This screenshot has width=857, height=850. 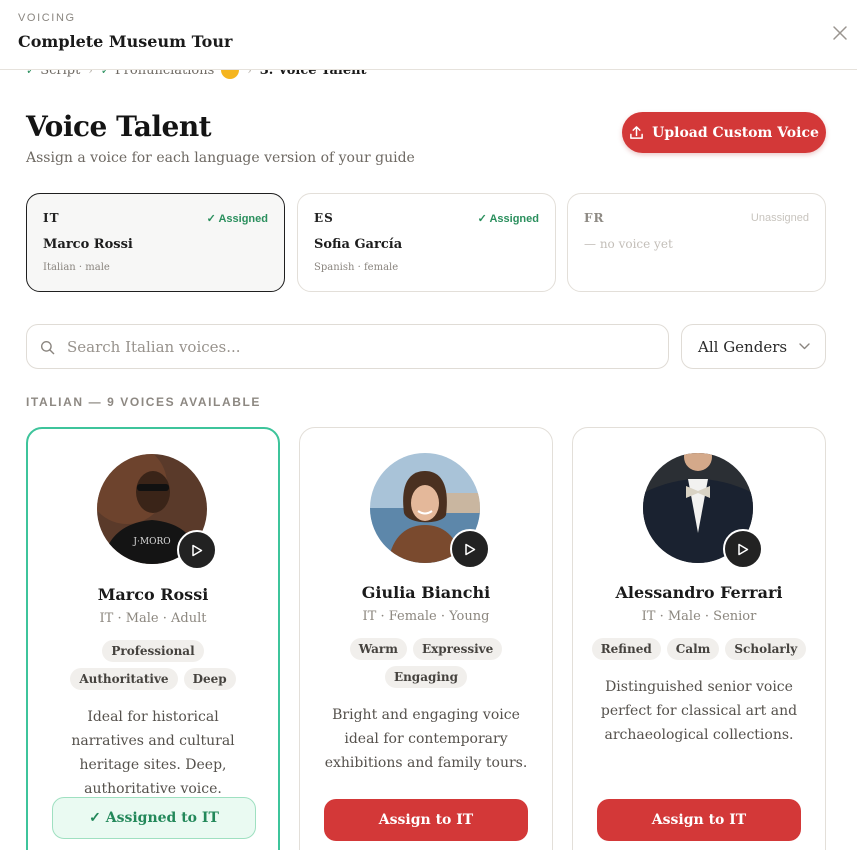 What do you see at coordinates (699, 592) in the screenshot?
I see `voice-name: Alessandro Ferrari` at bounding box center [699, 592].